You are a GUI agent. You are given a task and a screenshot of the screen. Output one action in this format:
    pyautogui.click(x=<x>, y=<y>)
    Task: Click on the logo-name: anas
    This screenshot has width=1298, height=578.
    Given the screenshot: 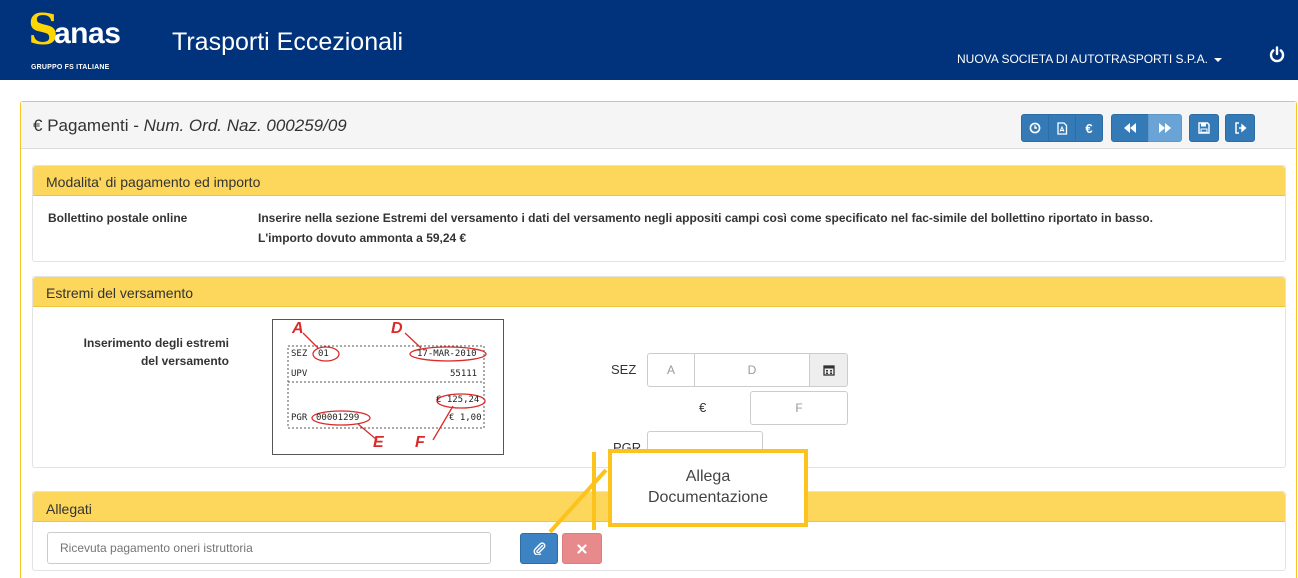 What is the action you would take?
    pyautogui.click(x=87, y=33)
    